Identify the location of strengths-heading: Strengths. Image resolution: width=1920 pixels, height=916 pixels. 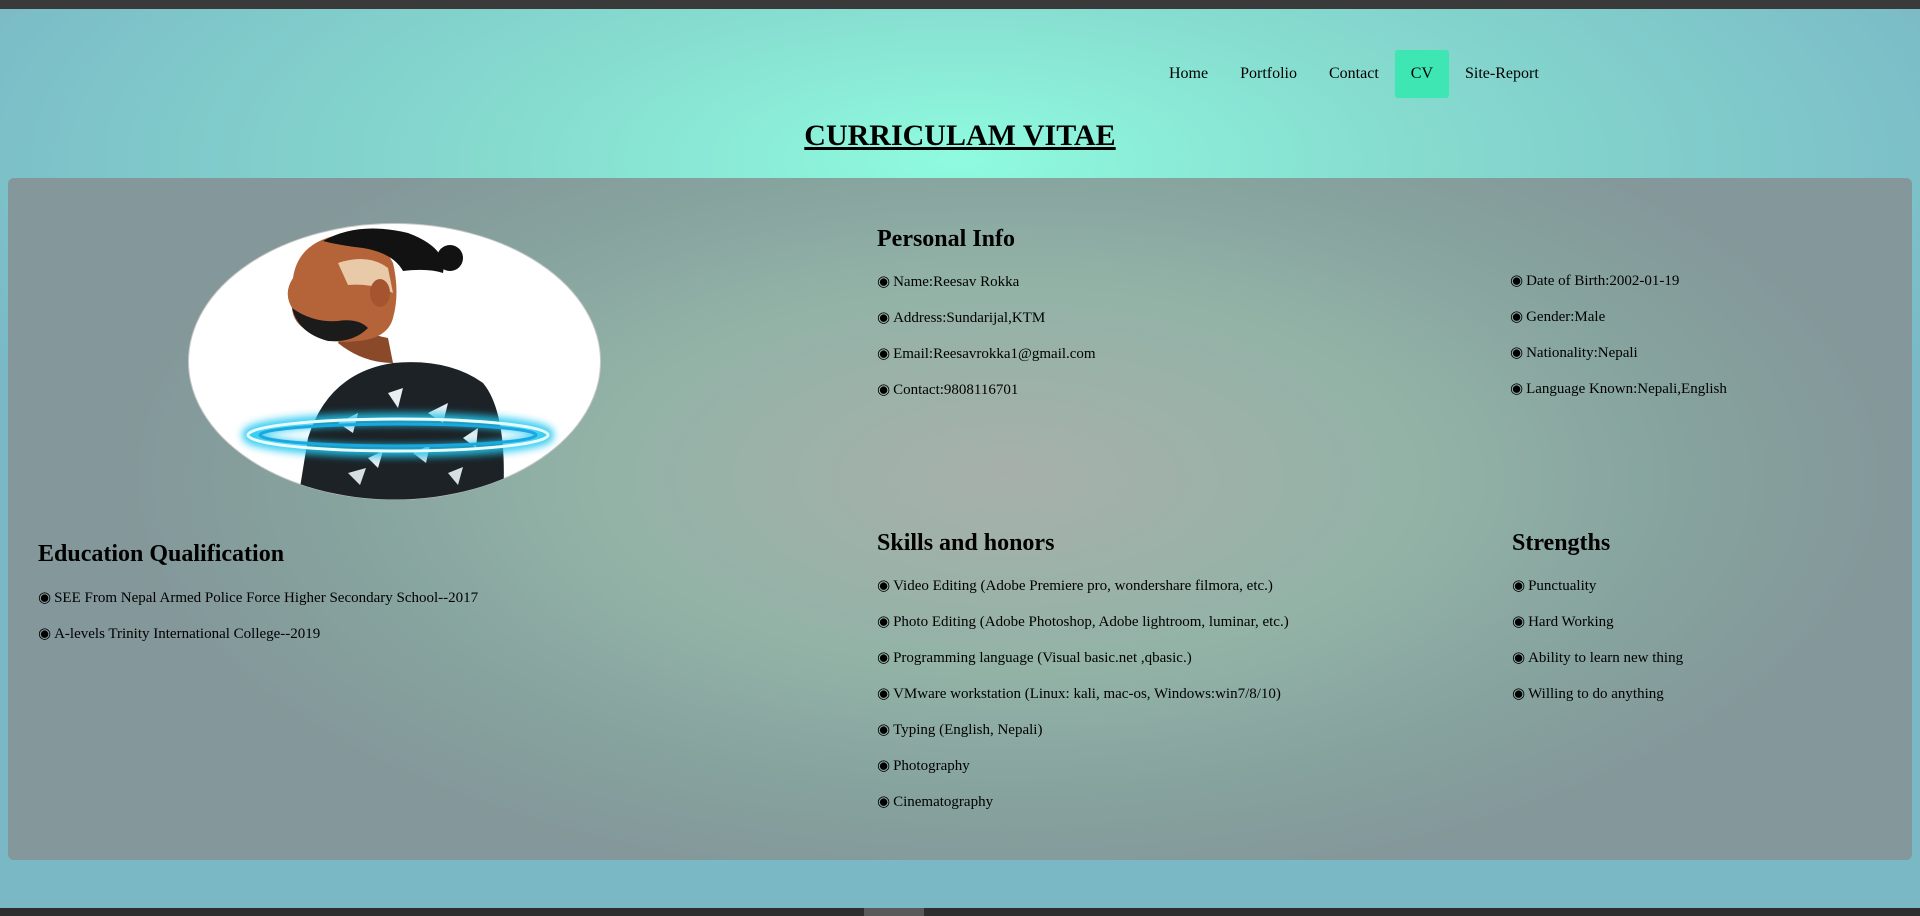
(1561, 543).